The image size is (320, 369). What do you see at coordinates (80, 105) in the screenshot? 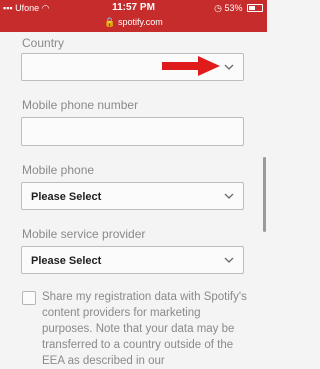
I see `mobile-number-label: Mobile phone number` at bounding box center [80, 105].